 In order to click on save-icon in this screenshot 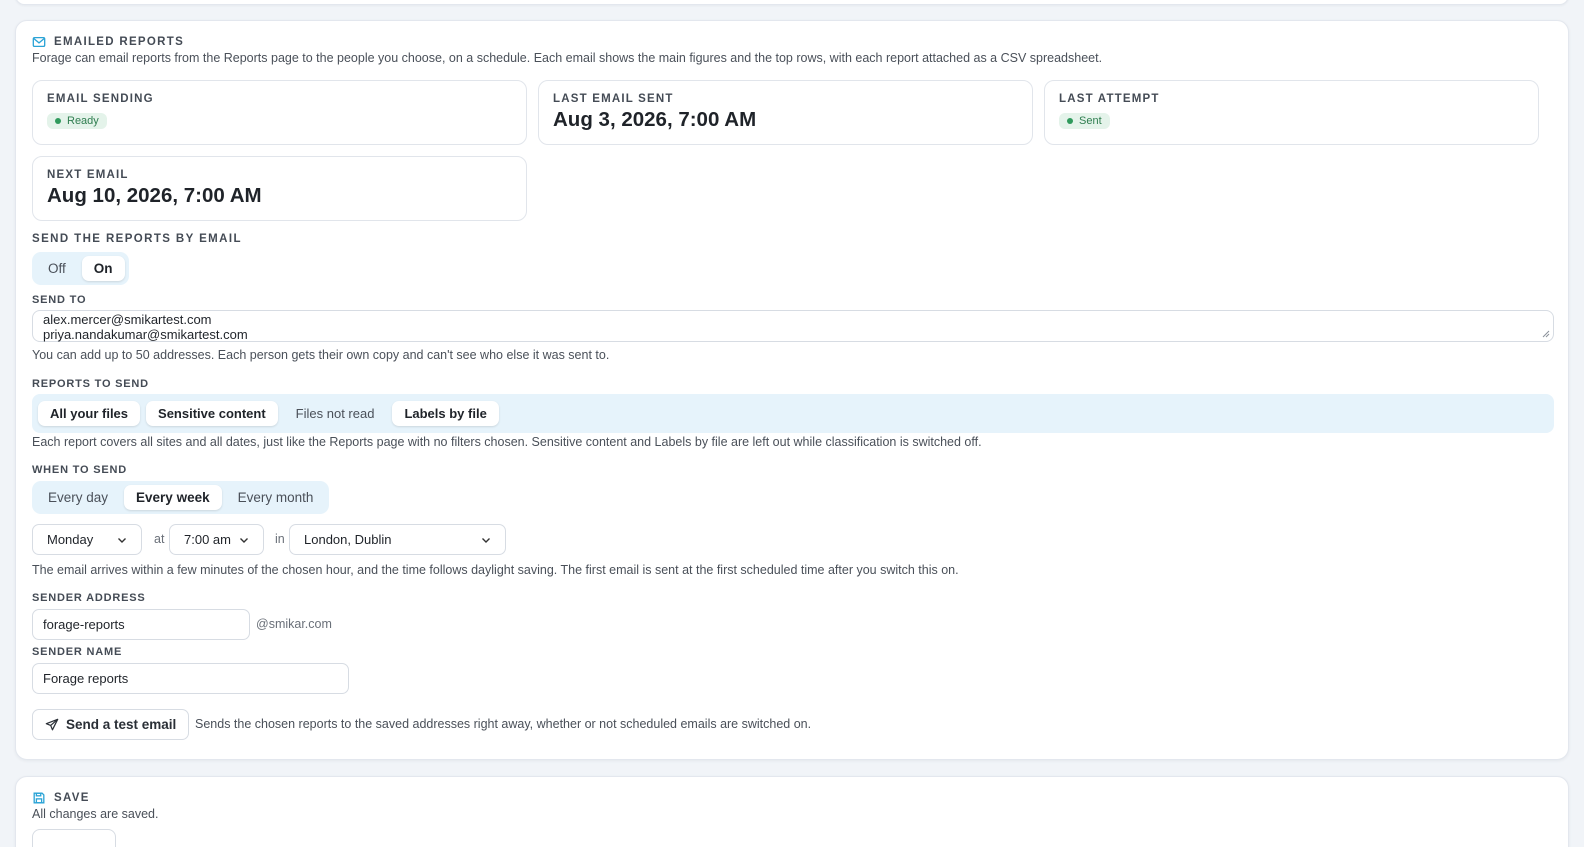, I will do `click(39, 798)`.